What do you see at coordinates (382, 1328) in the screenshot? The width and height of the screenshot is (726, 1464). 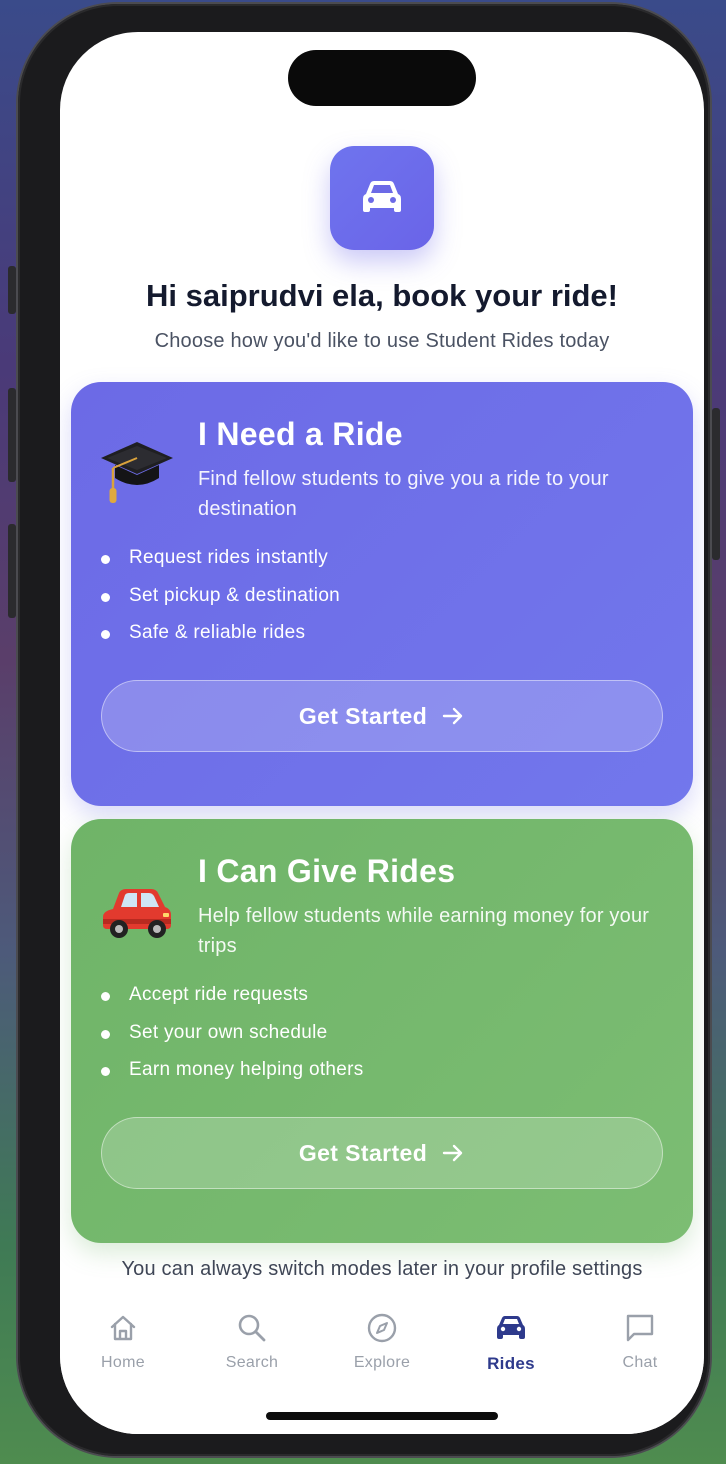 I see `compass-icon` at bounding box center [382, 1328].